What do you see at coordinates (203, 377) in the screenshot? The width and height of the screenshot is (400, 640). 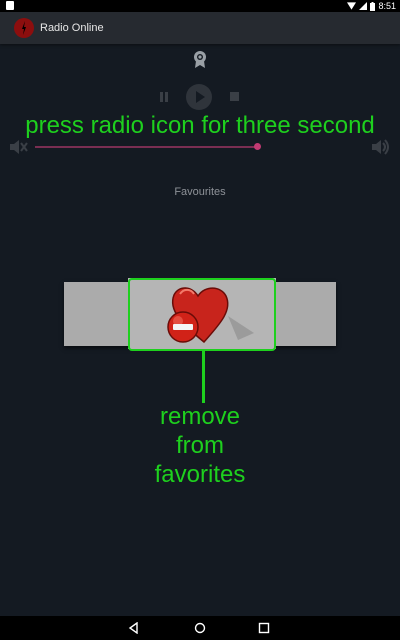 I see `callout-line` at bounding box center [203, 377].